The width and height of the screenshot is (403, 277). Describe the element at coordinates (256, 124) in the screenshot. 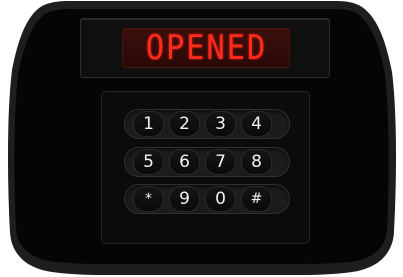

I see `key-4: 4` at that location.